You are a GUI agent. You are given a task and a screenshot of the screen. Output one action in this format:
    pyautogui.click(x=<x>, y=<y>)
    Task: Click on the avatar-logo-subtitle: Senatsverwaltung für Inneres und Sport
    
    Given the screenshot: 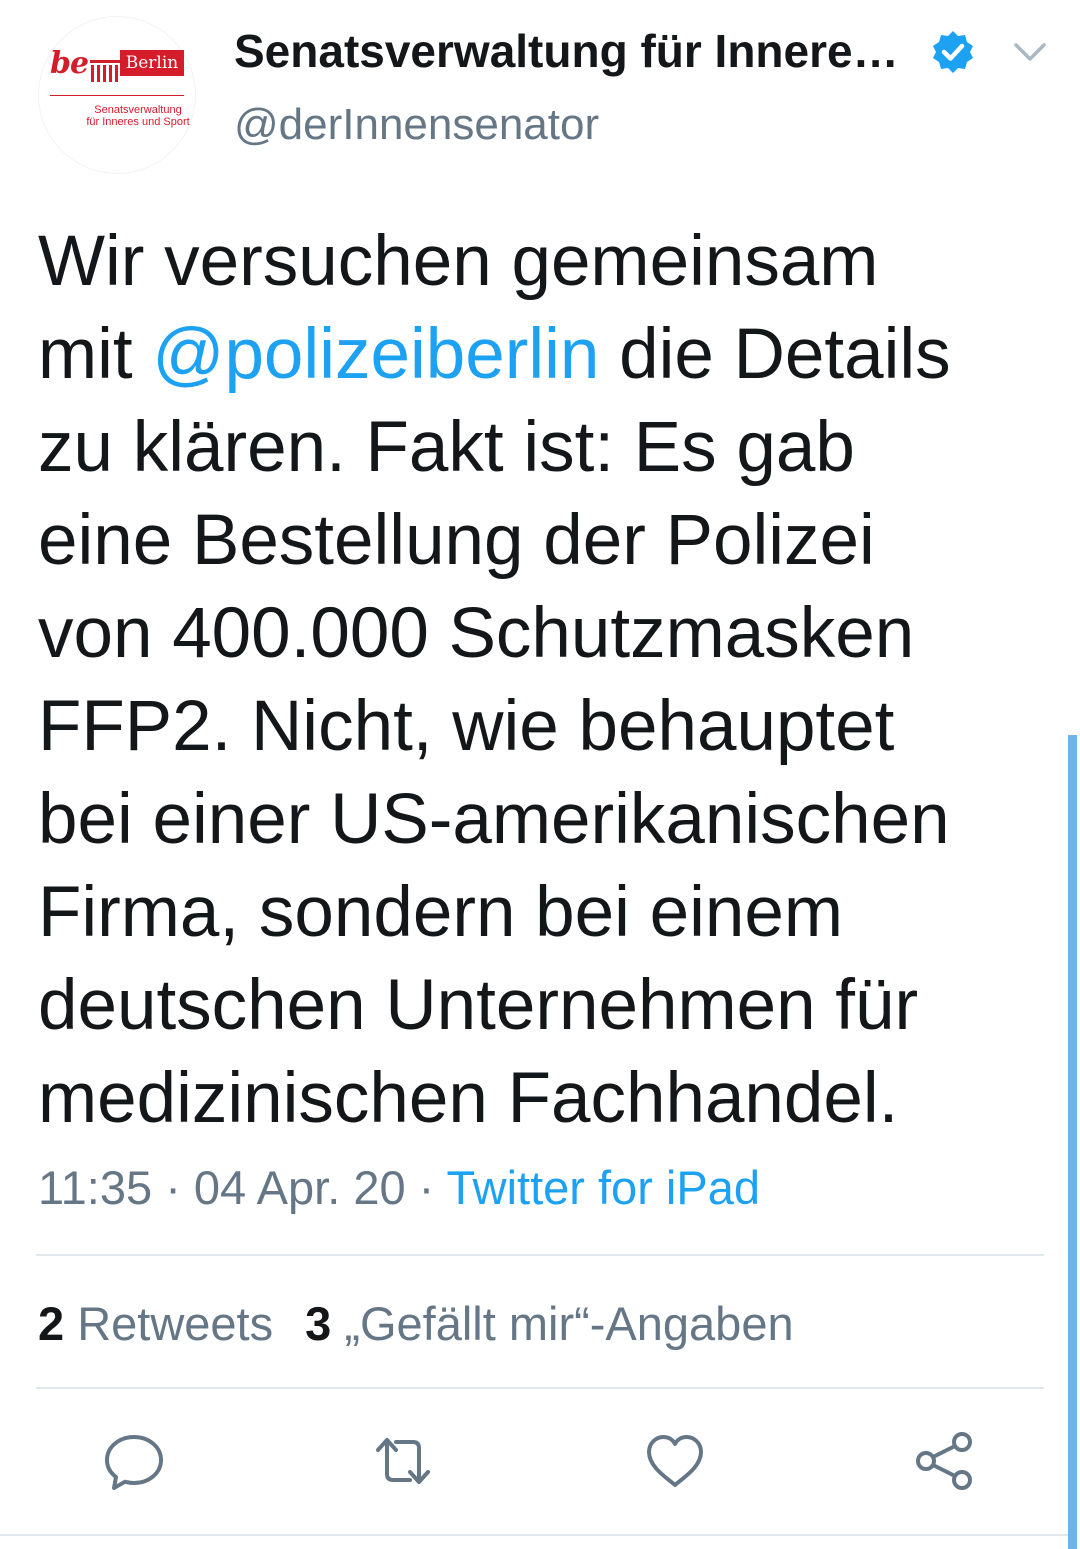 What is the action you would take?
    pyautogui.click(x=138, y=116)
    